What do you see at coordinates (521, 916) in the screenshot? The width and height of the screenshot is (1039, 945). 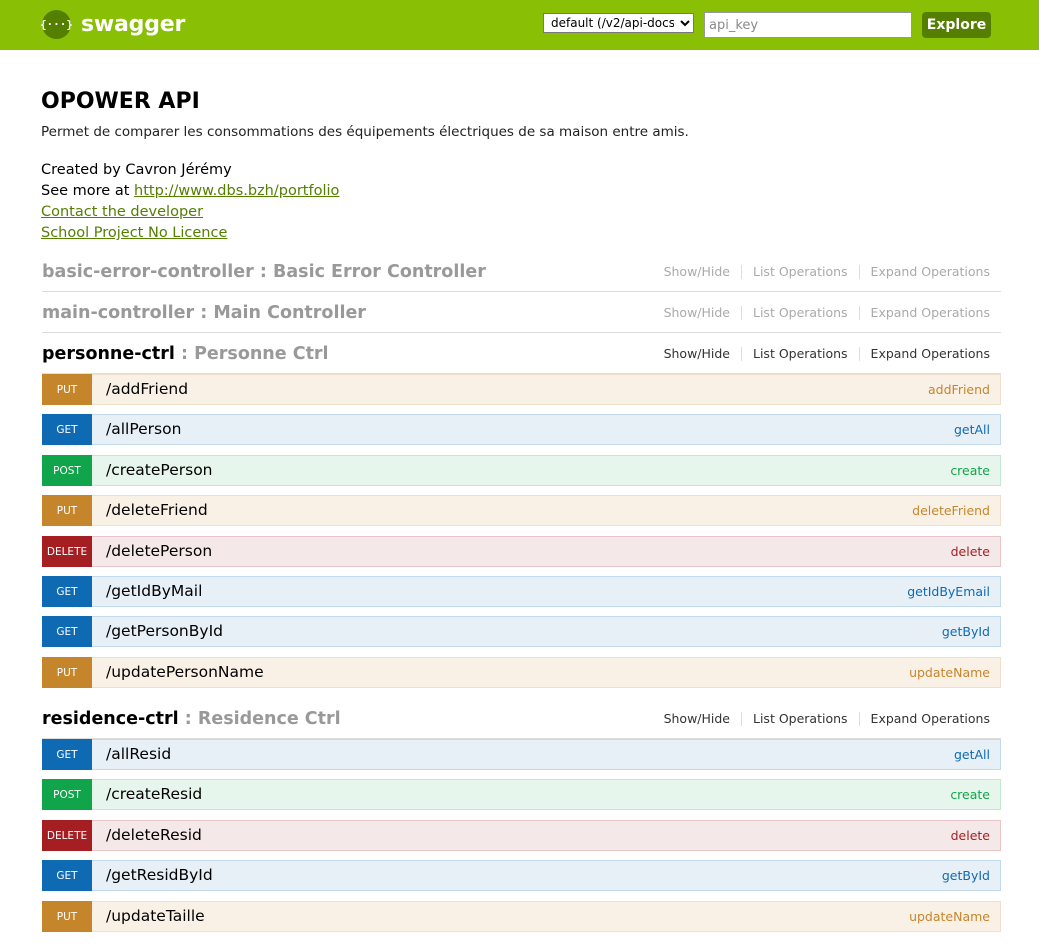 I see `operation-row-put: PUT/updateTaille updateName` at bounding box center [521, 916].